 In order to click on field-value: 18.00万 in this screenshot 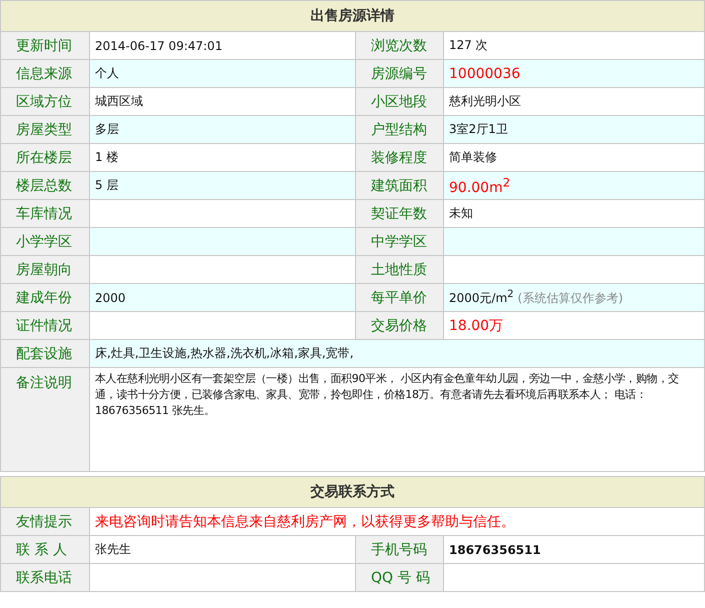, I will do `click(574, 326)`.